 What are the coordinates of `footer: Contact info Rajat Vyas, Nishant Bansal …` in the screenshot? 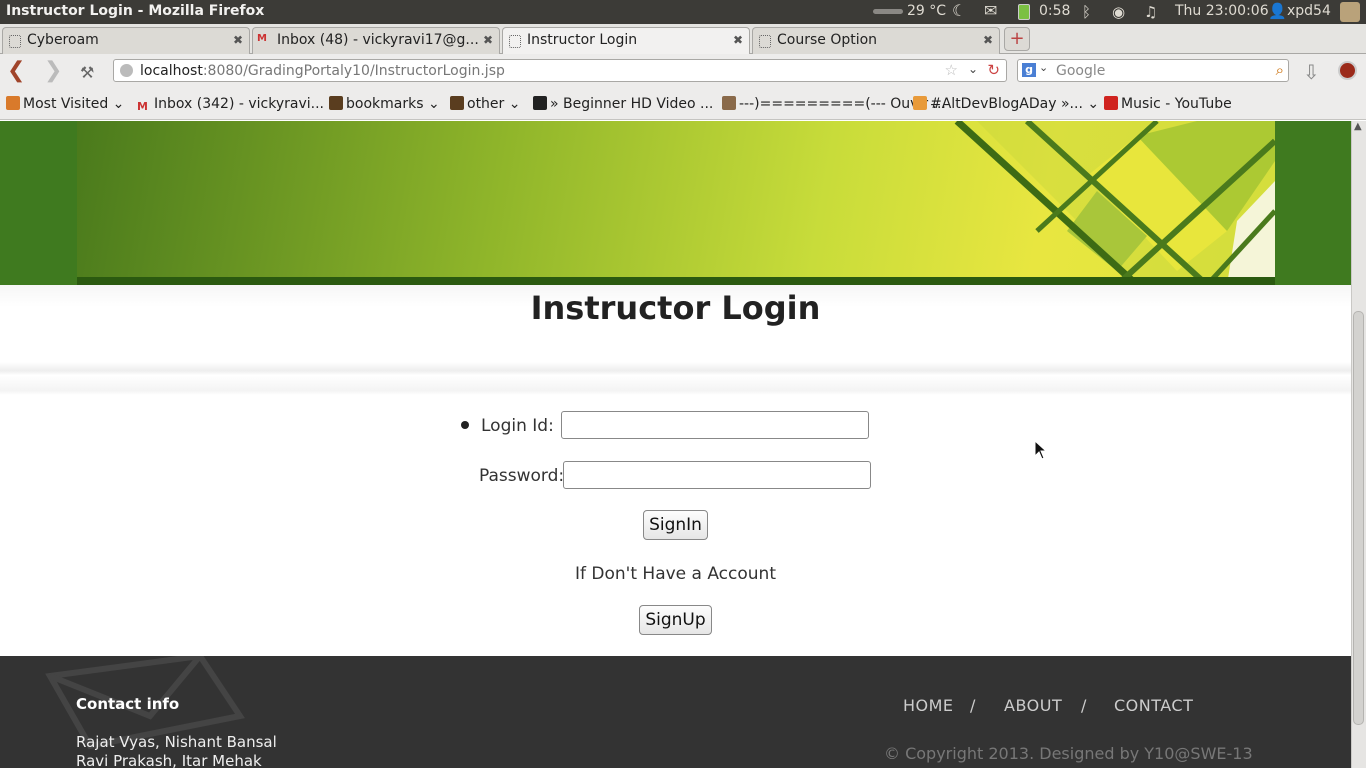 It's located at (675, 712).